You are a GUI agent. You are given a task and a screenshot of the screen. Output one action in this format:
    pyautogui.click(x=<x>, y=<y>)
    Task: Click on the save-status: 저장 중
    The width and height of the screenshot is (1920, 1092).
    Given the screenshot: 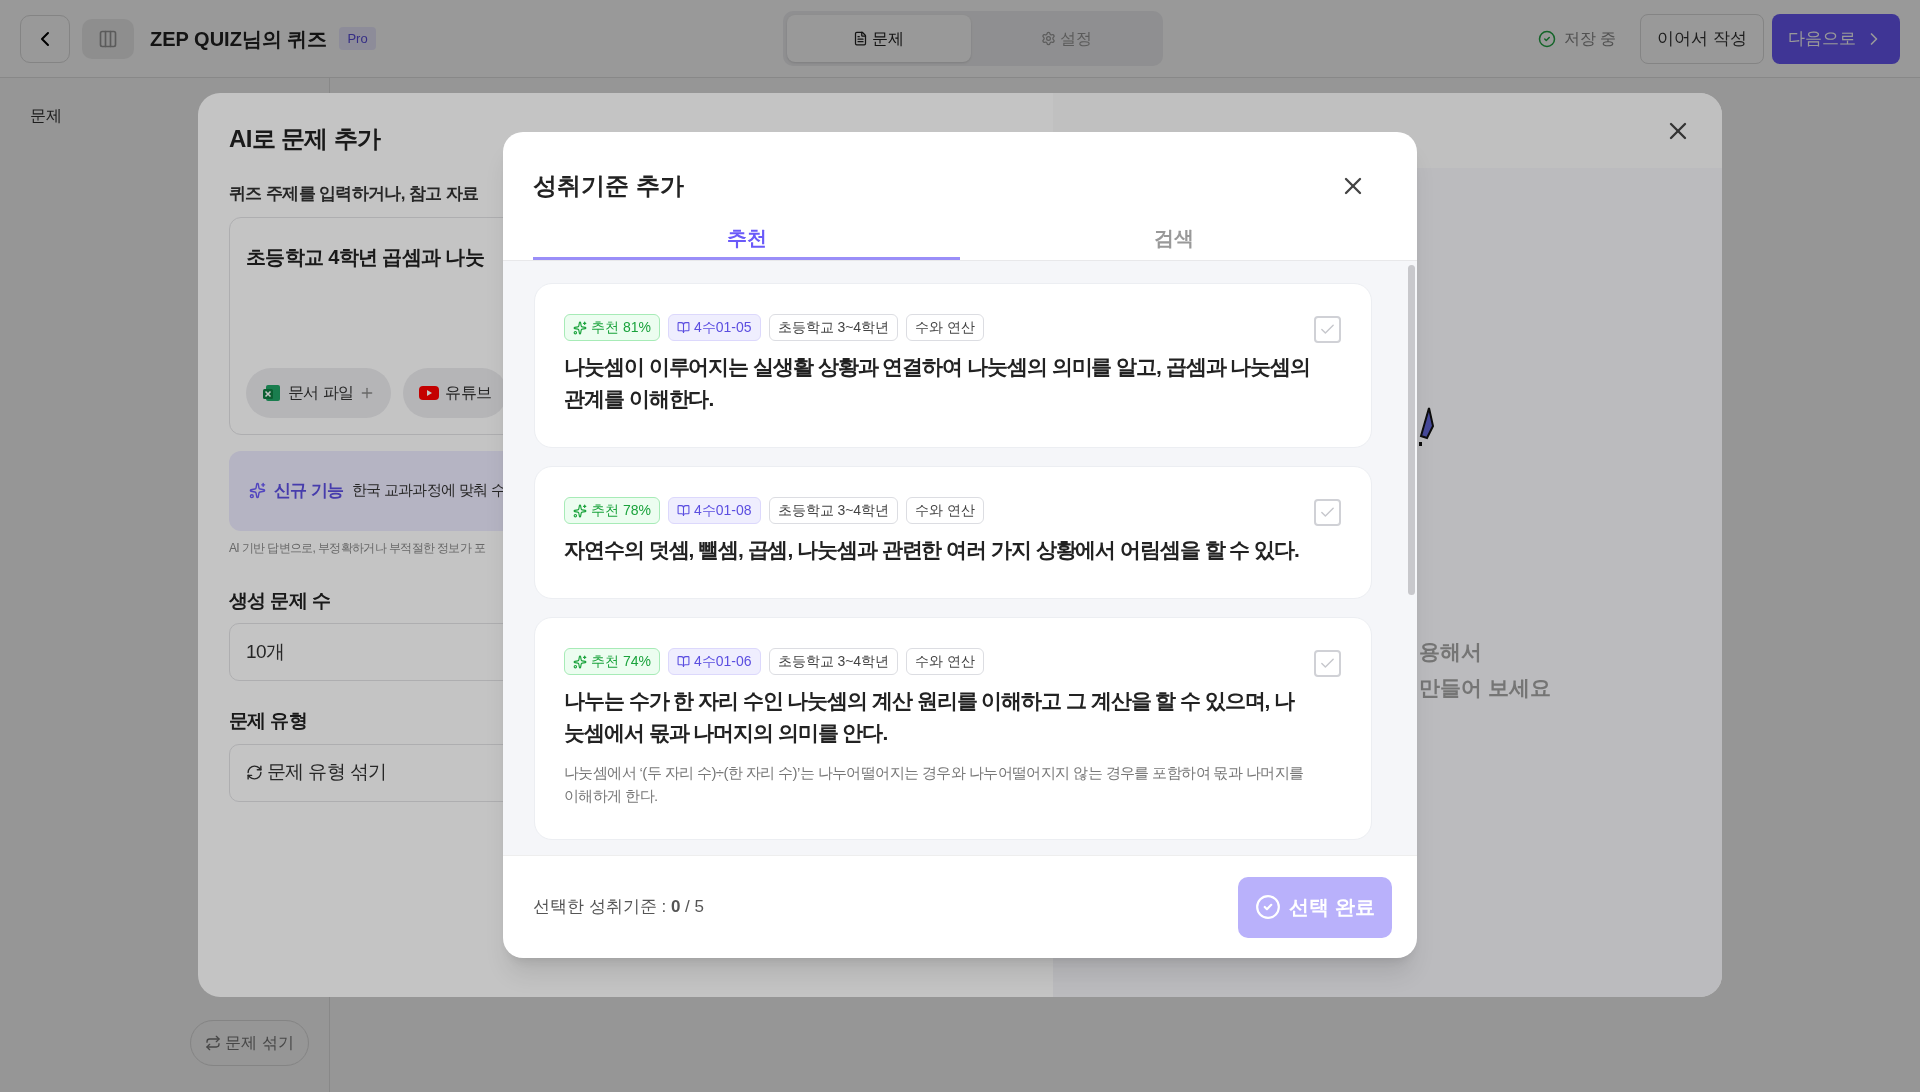 What is the action you would take?
    pyautogui.click(x=1590, y=38)
    